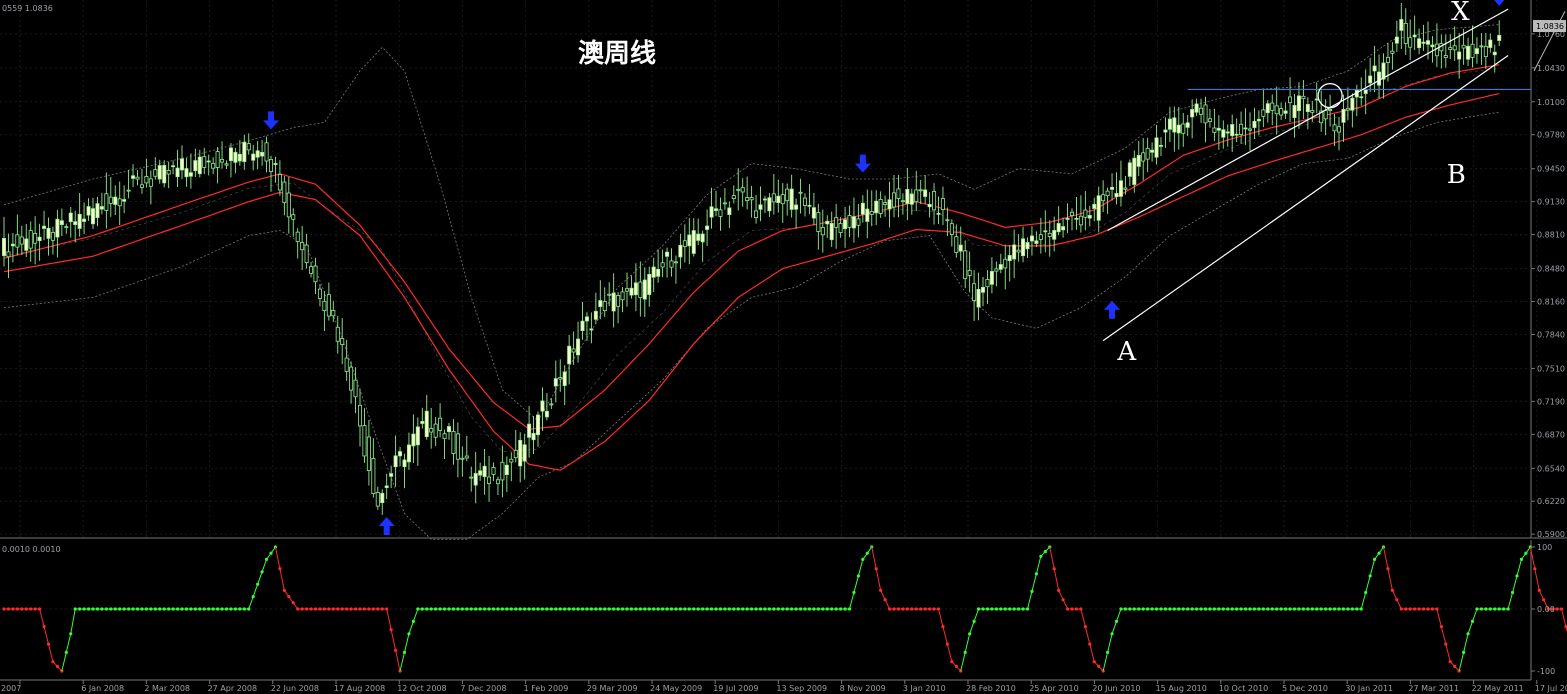  Describe the element at coordinates (359, 688) in the screenshot. I see `time-tick-label: 17 Aug 2008` at that location.